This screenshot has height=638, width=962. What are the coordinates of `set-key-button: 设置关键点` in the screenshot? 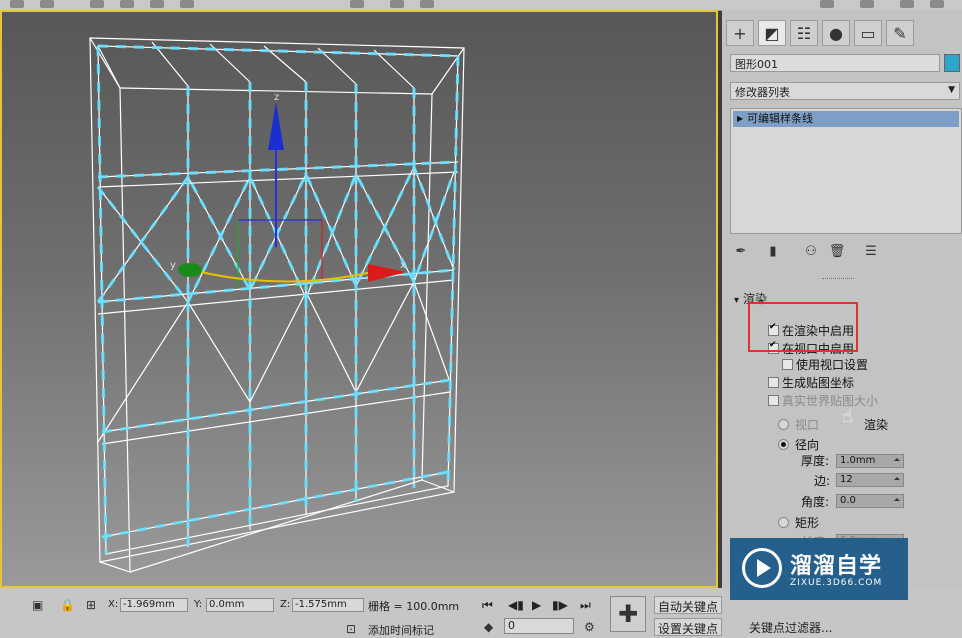 It's located at (688, 627).